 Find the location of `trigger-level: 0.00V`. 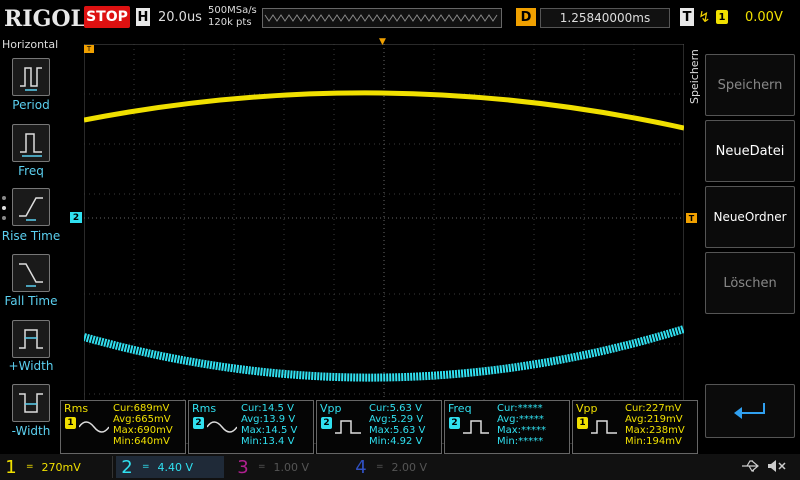

trigger-level: 0.00V is located at coordinates (764, 17).